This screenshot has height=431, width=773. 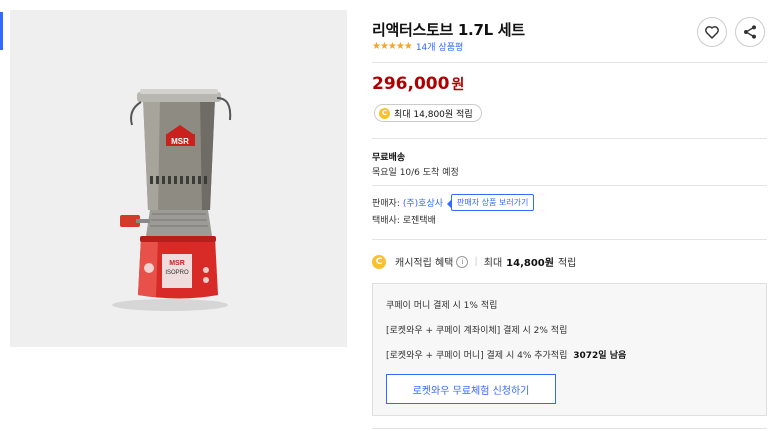 I want to click on benefit-text: [로켓와우 + 쿠페이 머니] 결제 시 4% 추가적립, so click(x=477, y=356).